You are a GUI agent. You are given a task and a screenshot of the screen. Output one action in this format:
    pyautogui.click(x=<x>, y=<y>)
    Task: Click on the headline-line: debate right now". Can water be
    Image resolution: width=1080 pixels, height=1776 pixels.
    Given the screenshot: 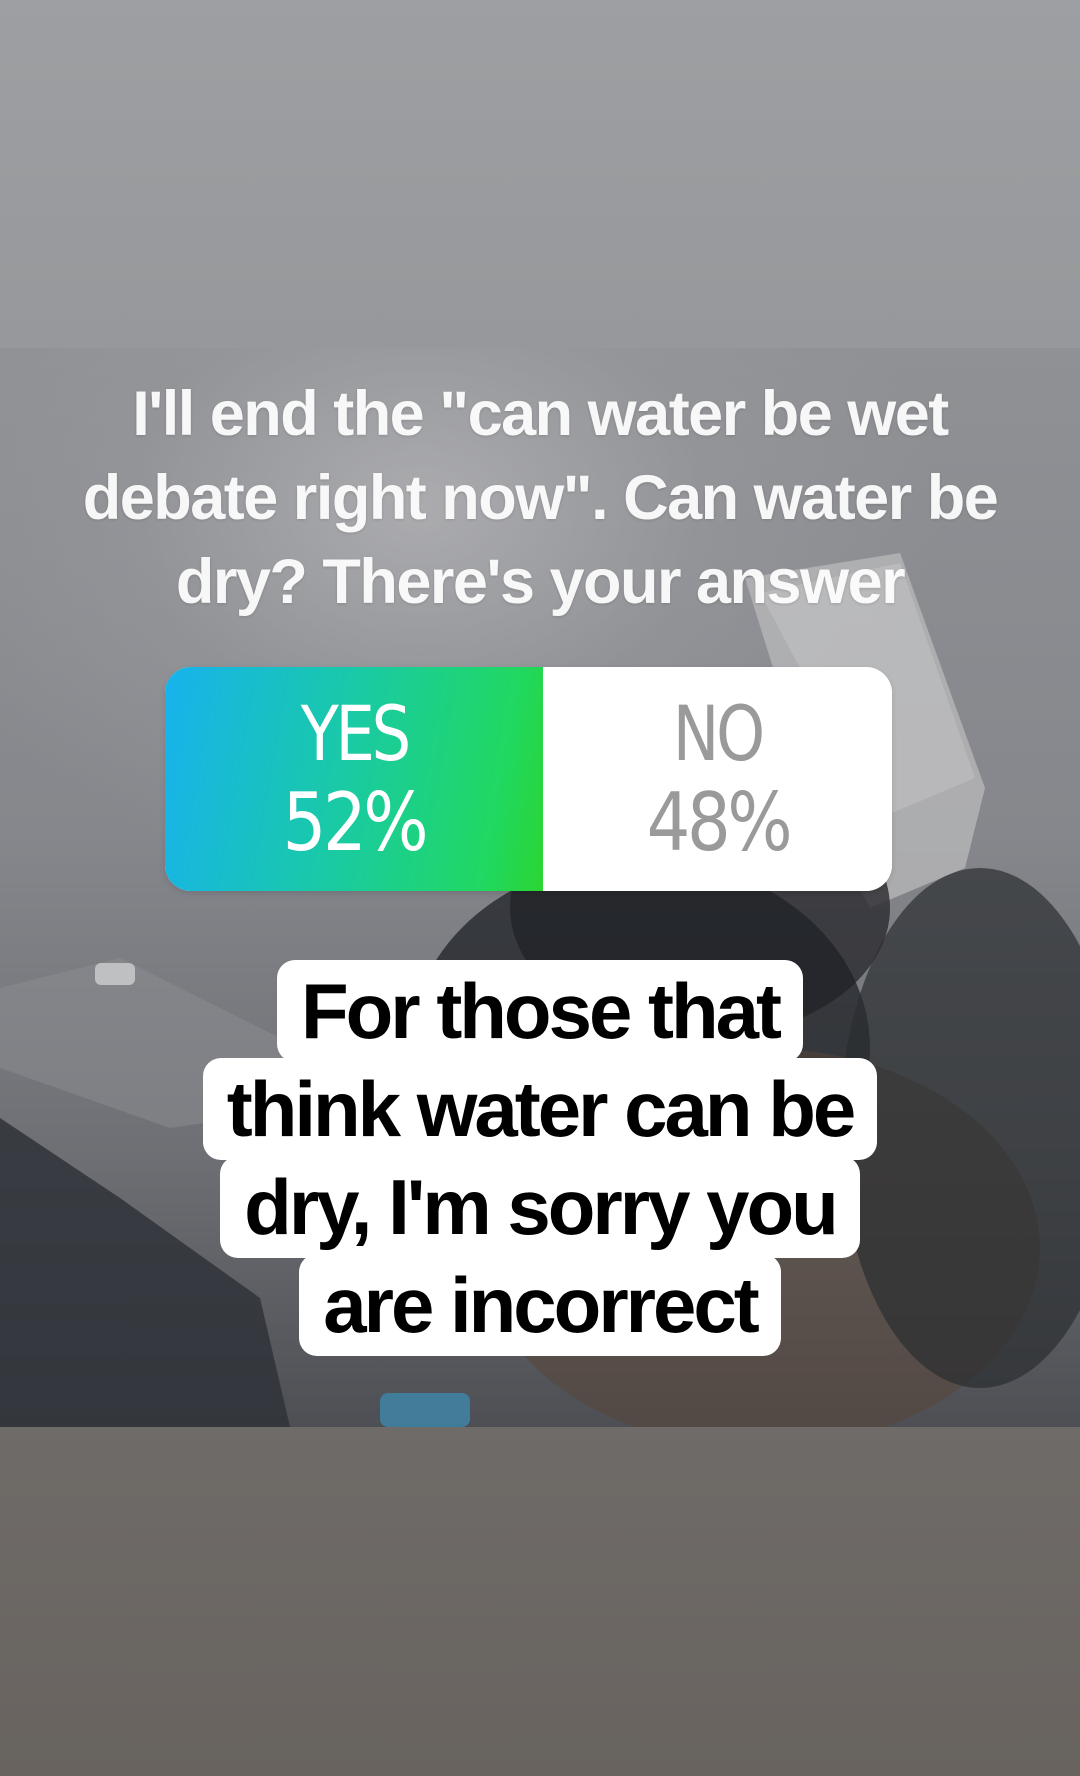 What is the action you would take?
    pyautogui.click(x=540, y=498)
    